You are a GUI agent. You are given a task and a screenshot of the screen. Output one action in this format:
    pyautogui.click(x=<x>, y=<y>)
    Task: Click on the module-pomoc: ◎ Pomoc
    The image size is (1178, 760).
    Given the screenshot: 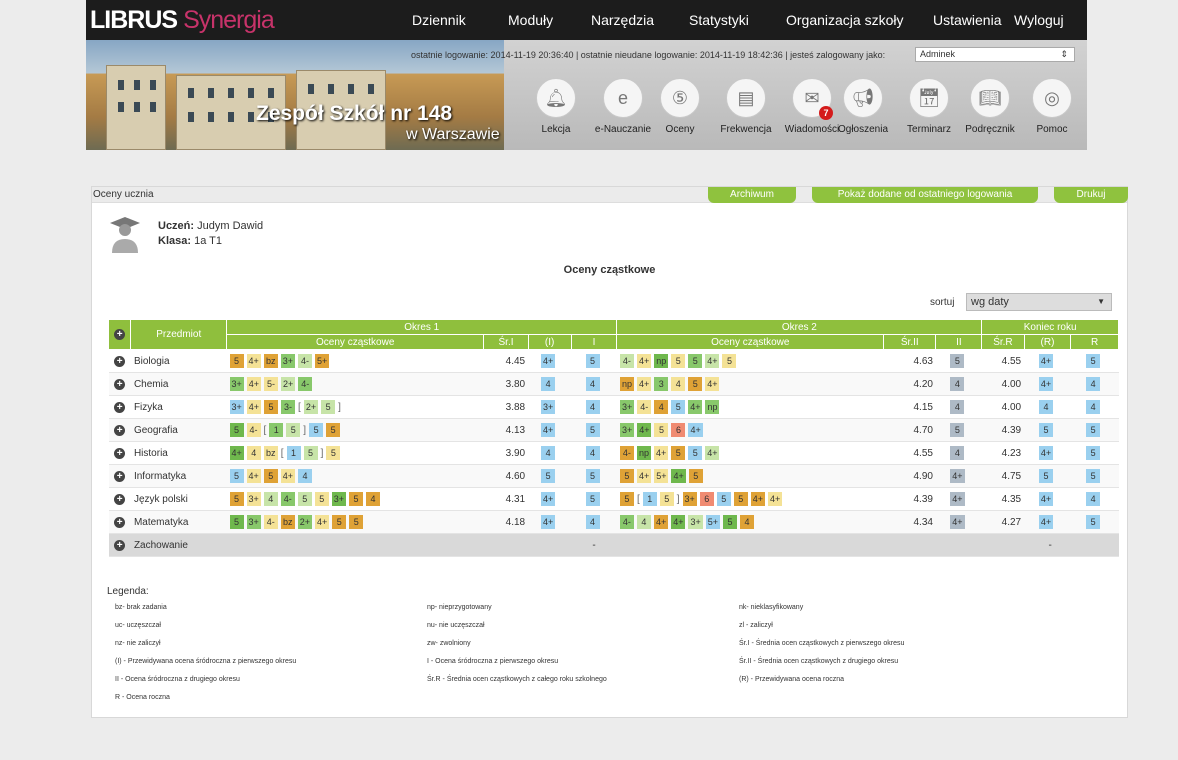 What is the action you would take?
    pyautogui.click(x=1049, y=106)
    